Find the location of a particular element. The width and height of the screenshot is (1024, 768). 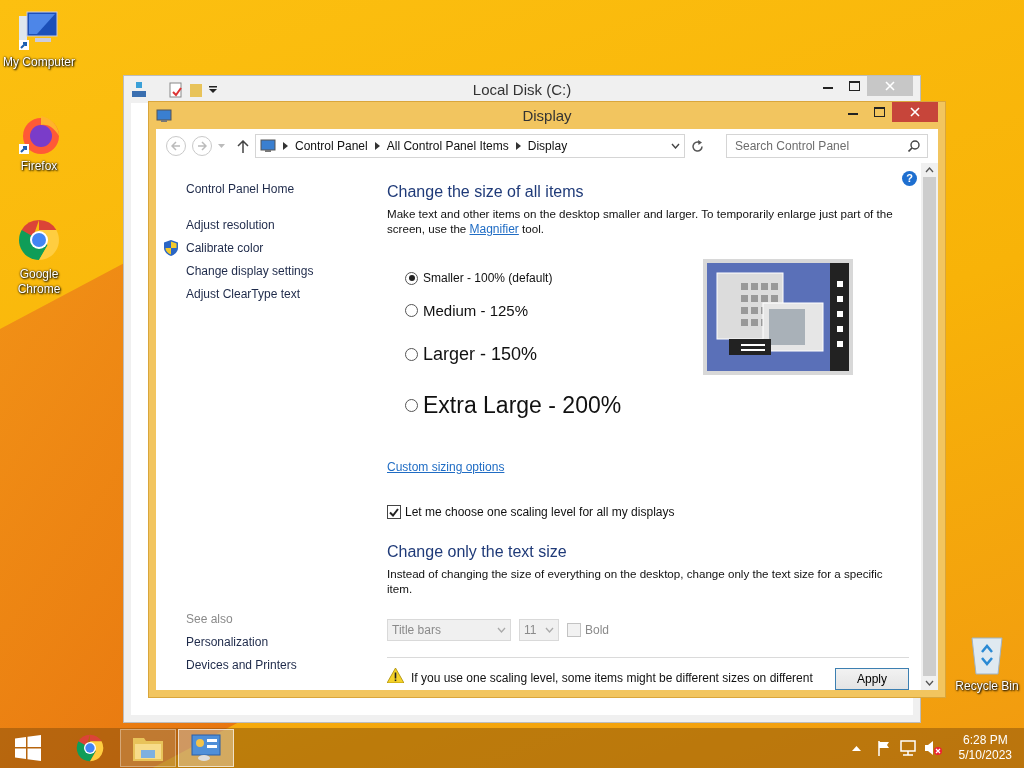

scaling-checkbox: Let me choose one scaling level for all my displays is located at coordinates (654, 512).